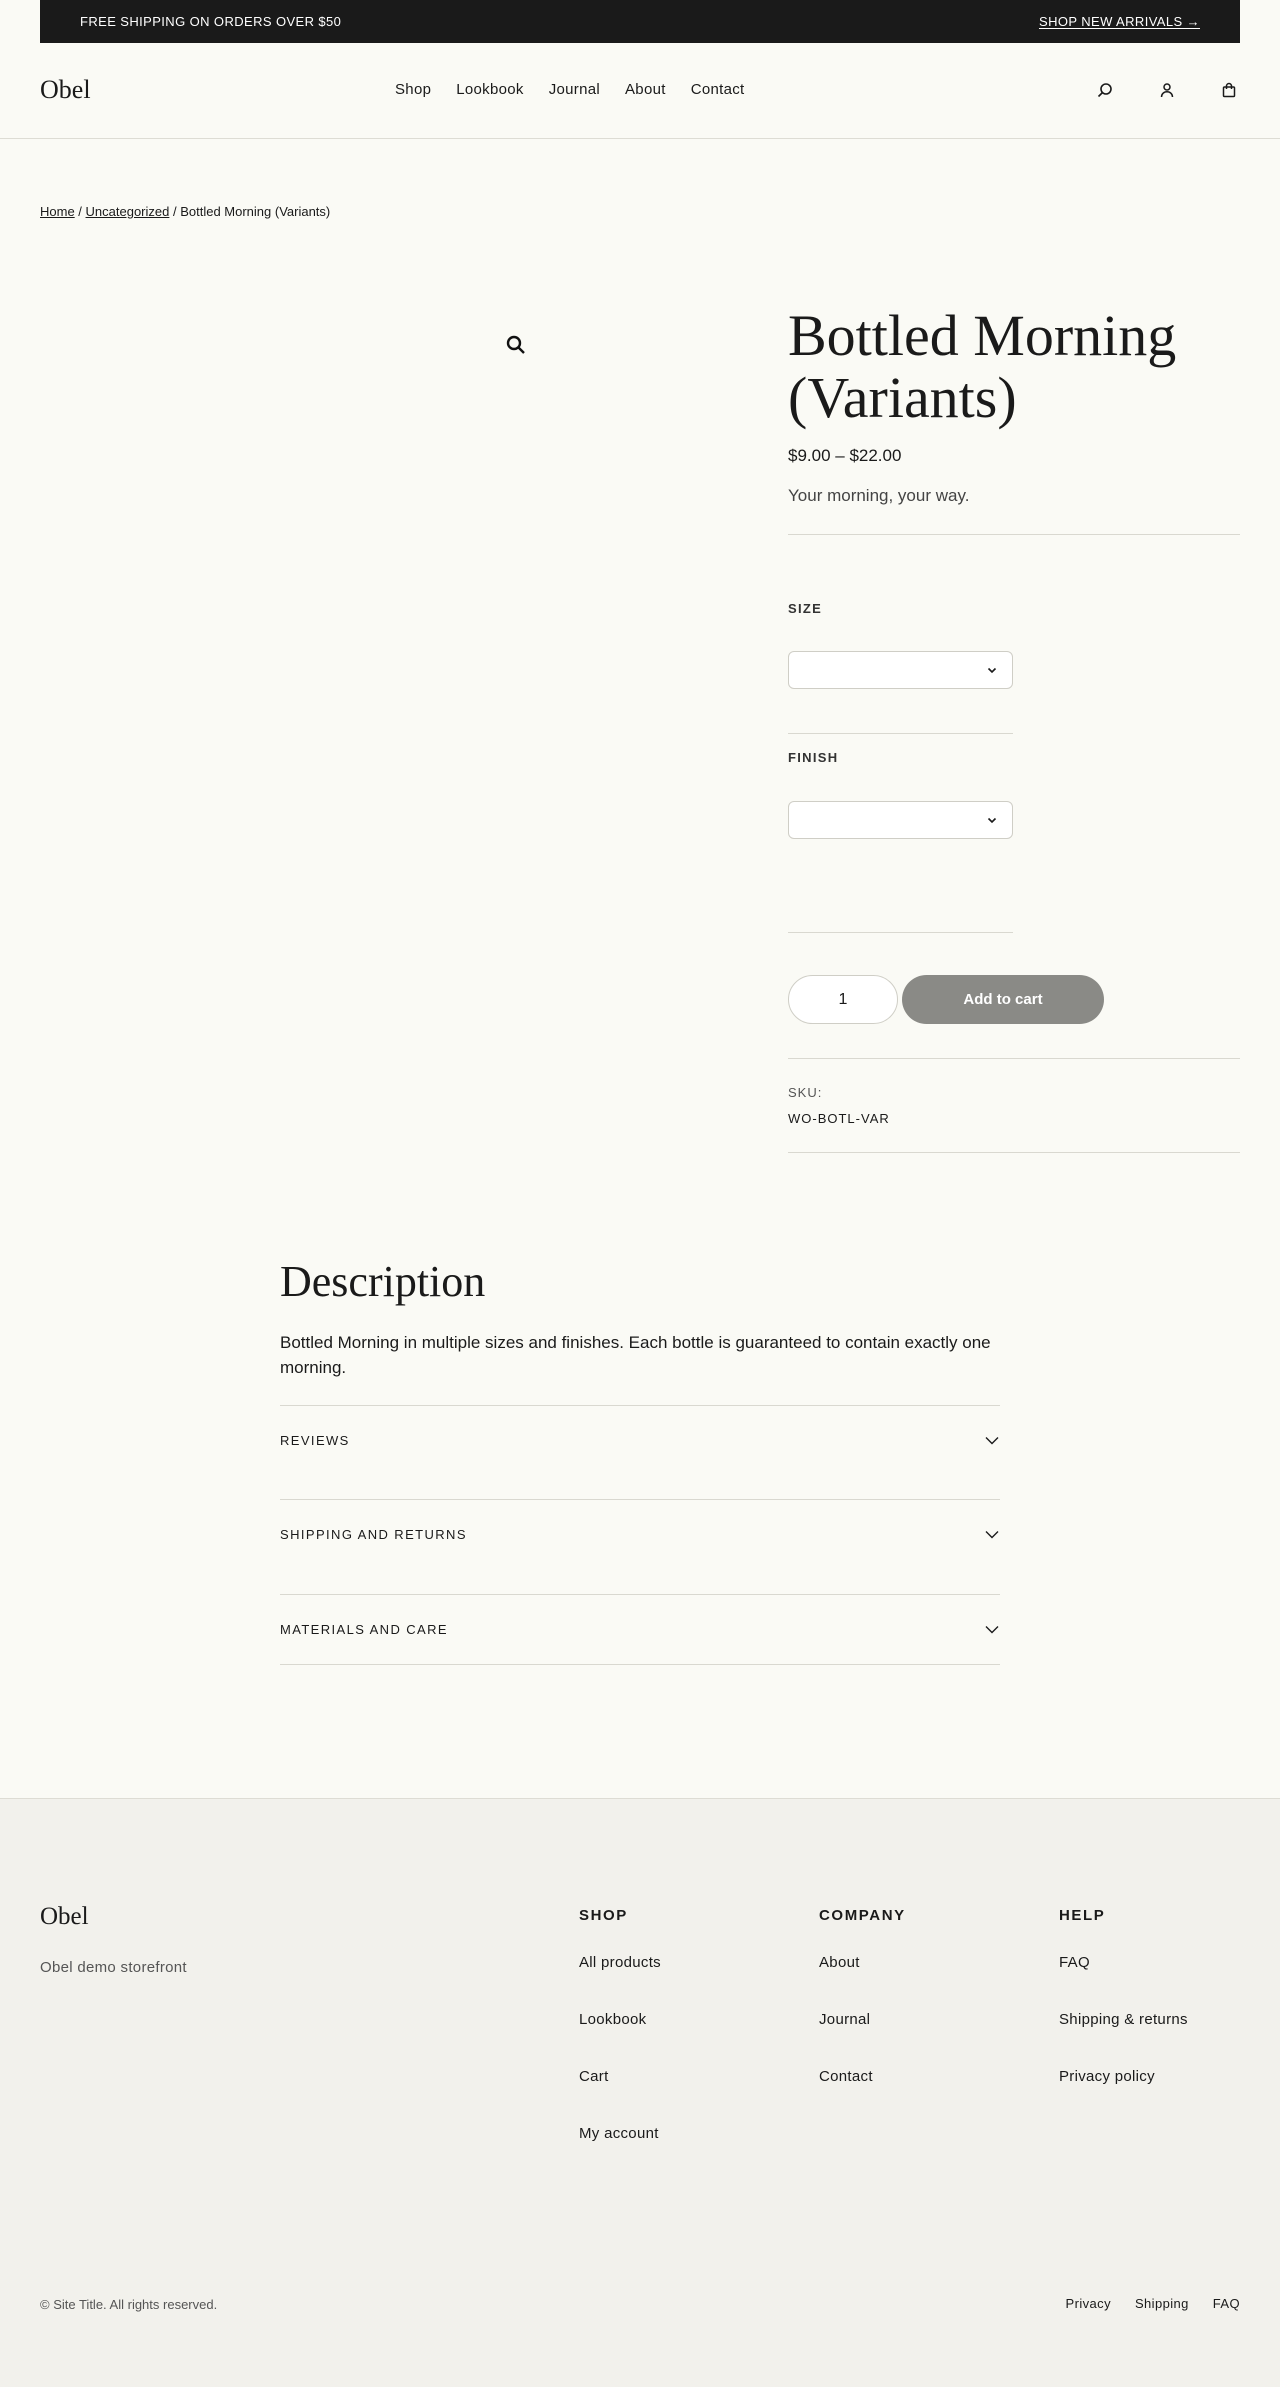 The image size is (1280, 2387). I want to click on search-icon, so click(1105, 90).